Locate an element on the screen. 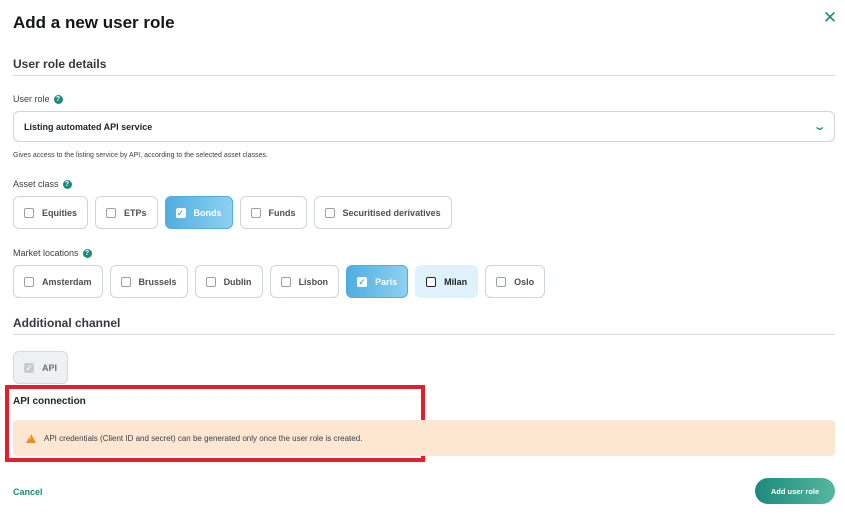 This screenshot has width=845, height=515. asset-class-etps: ETPs is located at coordinates (126, 212).